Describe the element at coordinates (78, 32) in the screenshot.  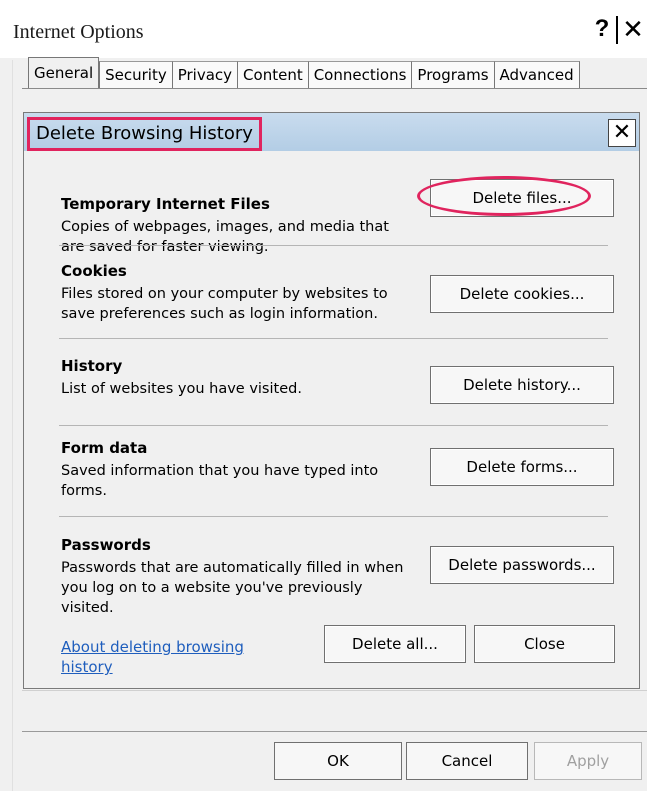
I see `window-title: Internet Options` at that location.